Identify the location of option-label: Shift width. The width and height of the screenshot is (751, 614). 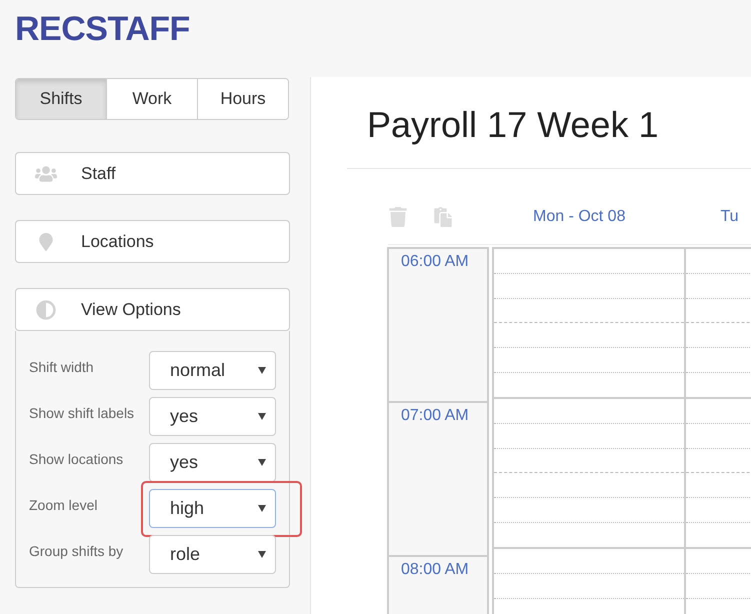
(61, 367).